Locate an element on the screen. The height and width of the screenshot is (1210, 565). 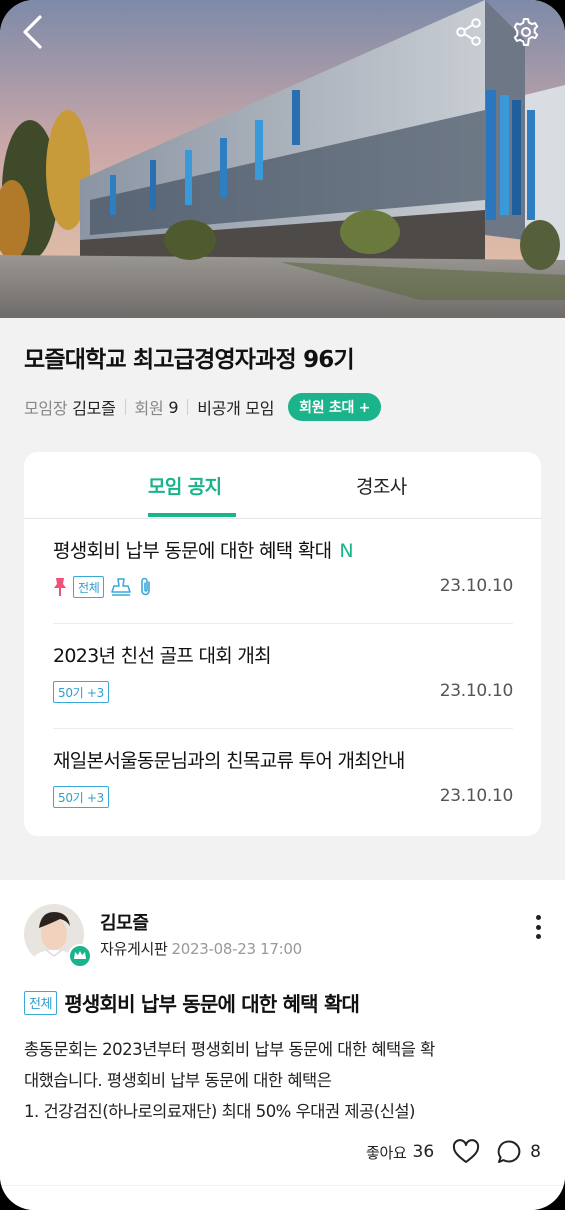
back-button is located at coordinates (32, 32).